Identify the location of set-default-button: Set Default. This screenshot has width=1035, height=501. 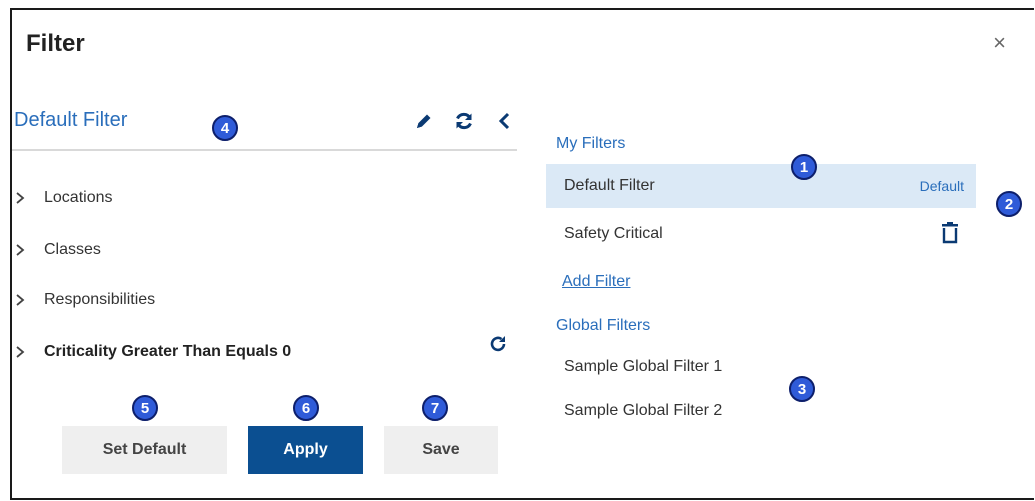
(144, 450).